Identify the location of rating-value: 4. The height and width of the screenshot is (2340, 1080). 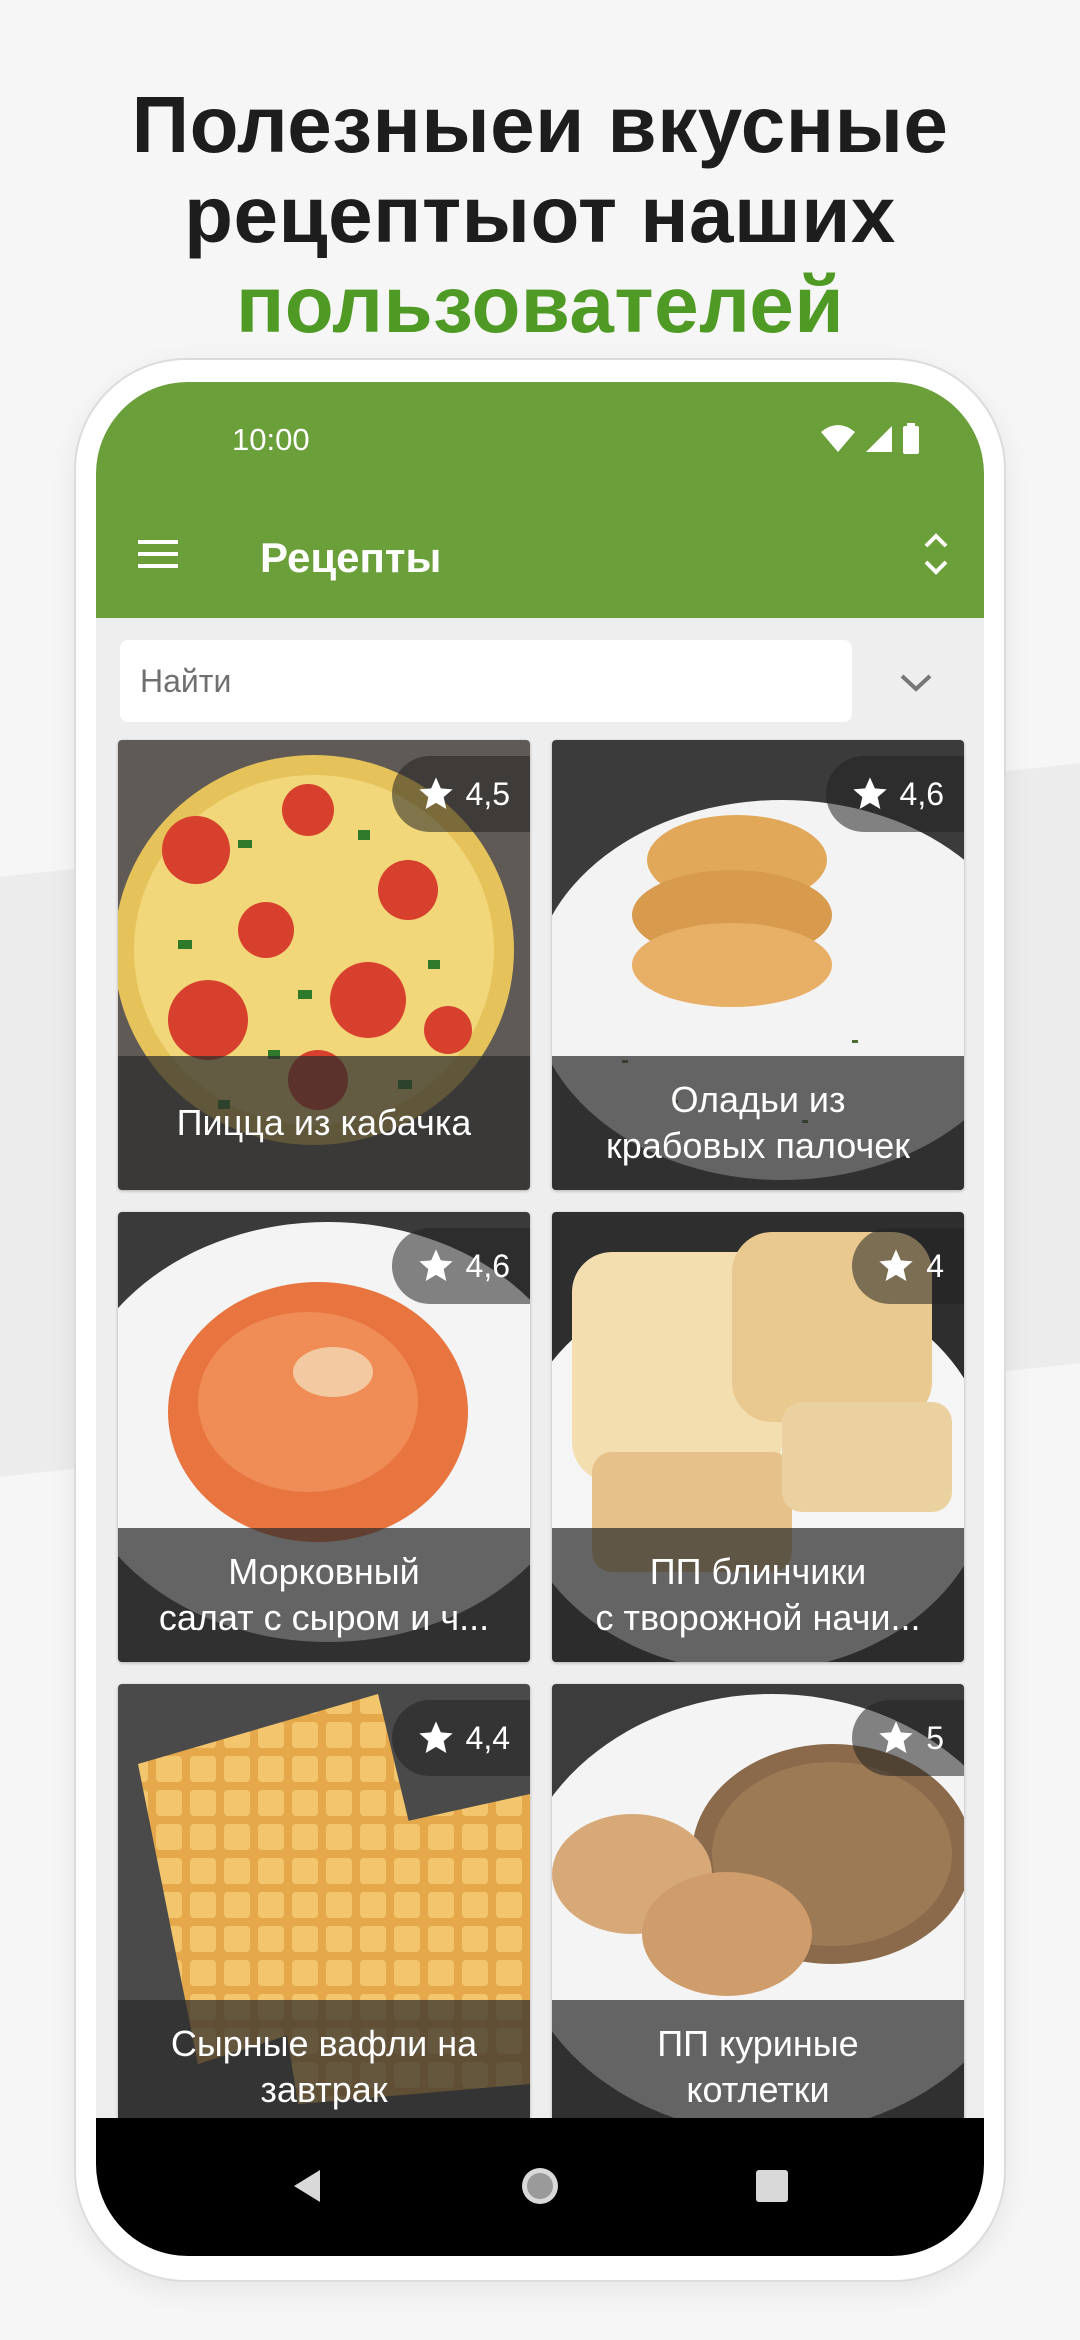
(935, 1265).